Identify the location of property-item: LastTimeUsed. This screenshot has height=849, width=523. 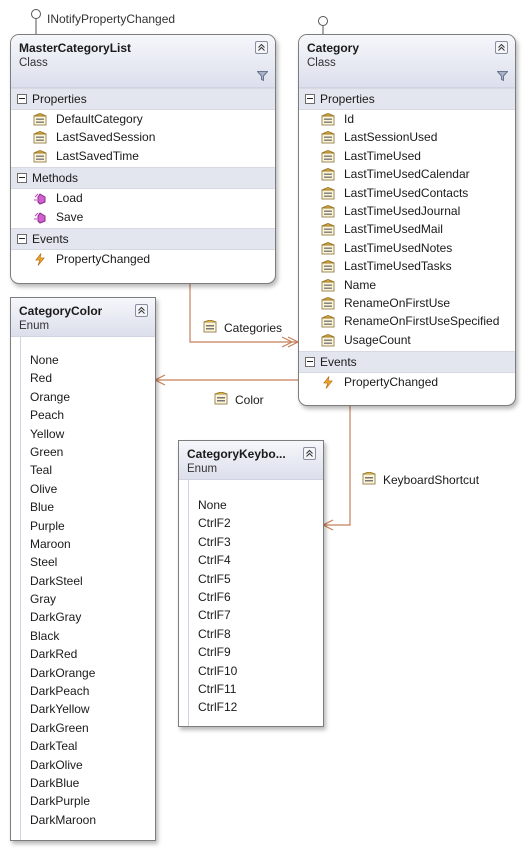
(407, 156).